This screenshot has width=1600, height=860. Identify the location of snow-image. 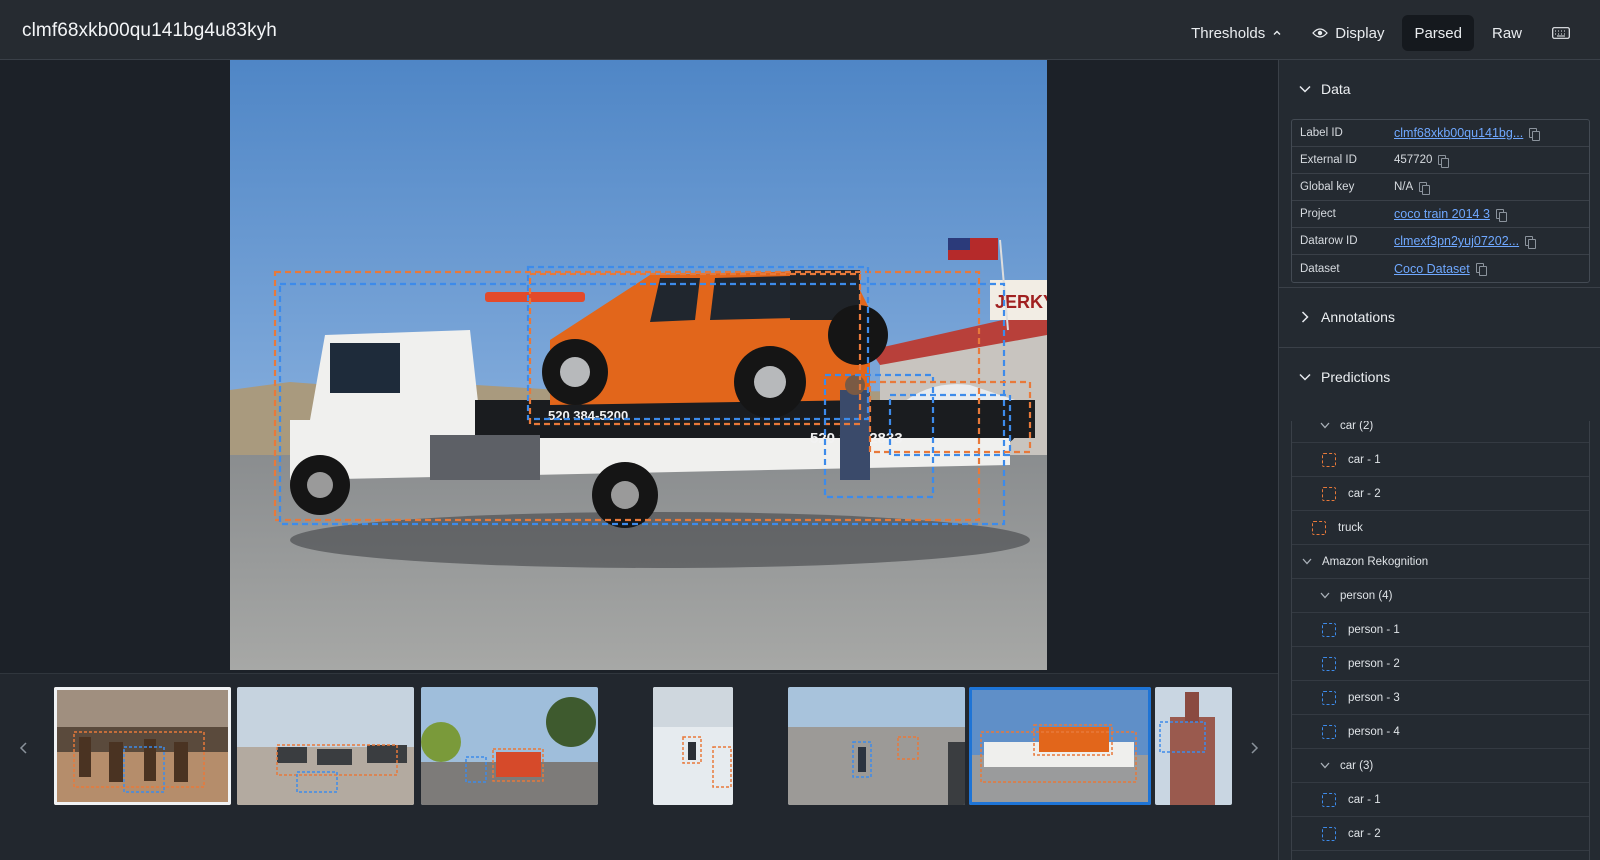
(693, 746).